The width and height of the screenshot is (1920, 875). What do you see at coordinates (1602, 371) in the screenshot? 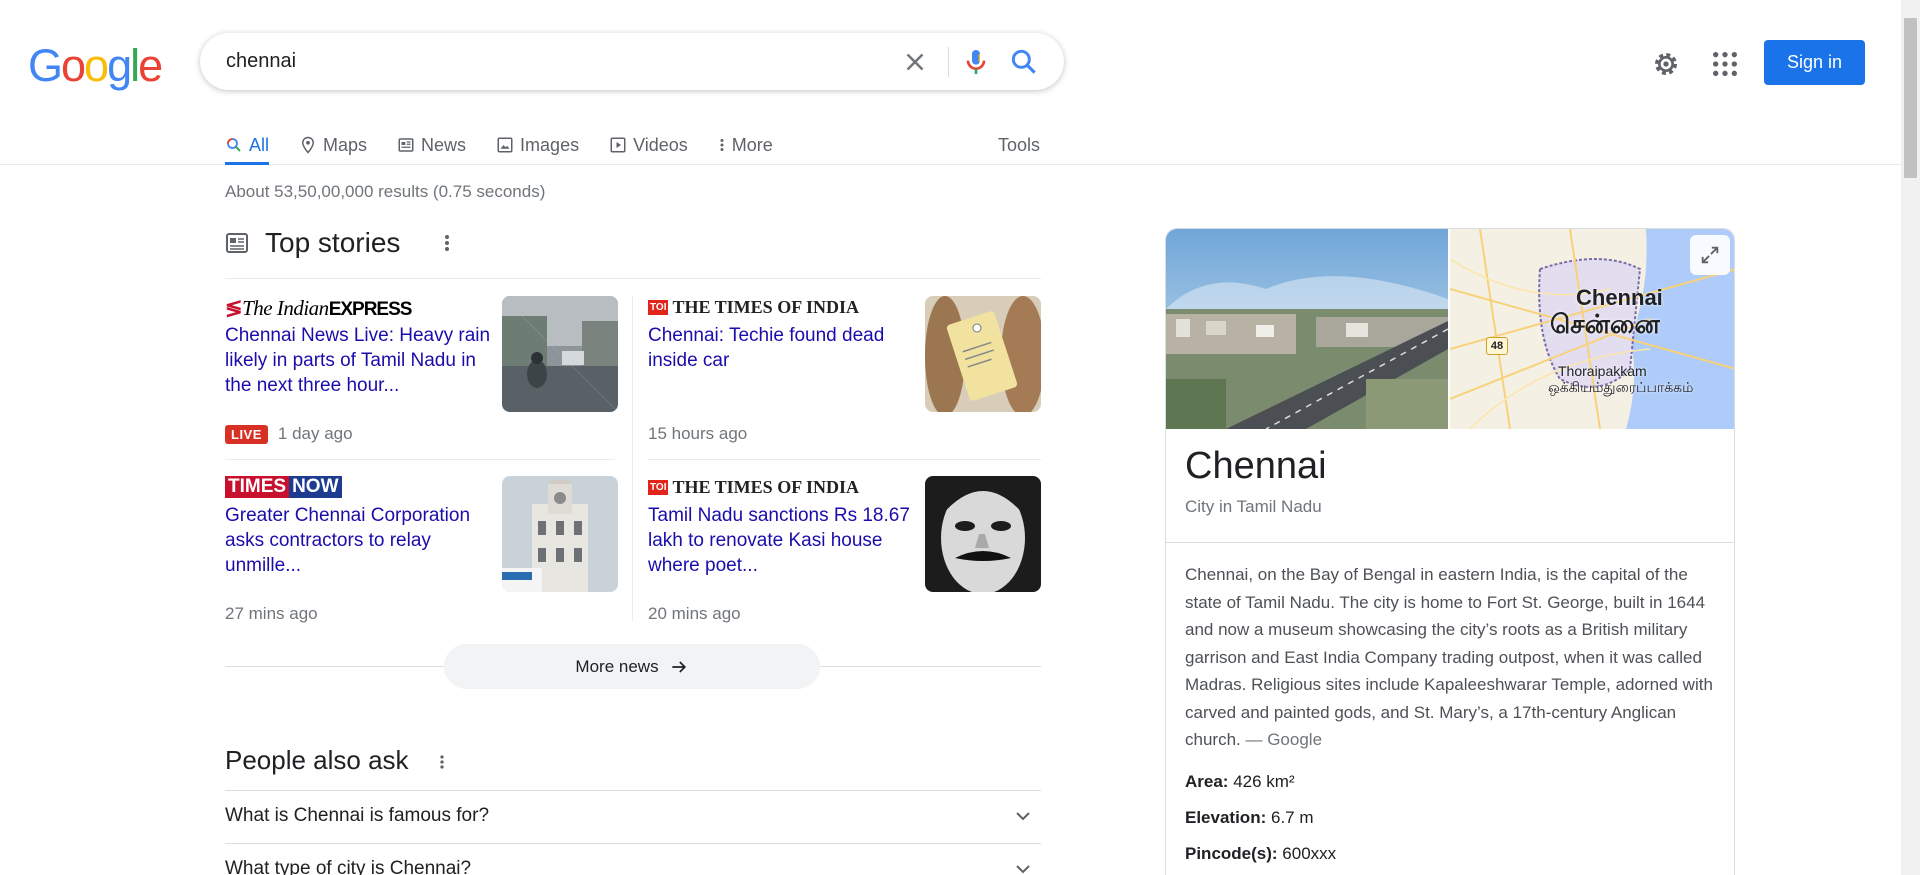
I see `map-label: Thoraipakkam` at bounding box center [1602, 371].